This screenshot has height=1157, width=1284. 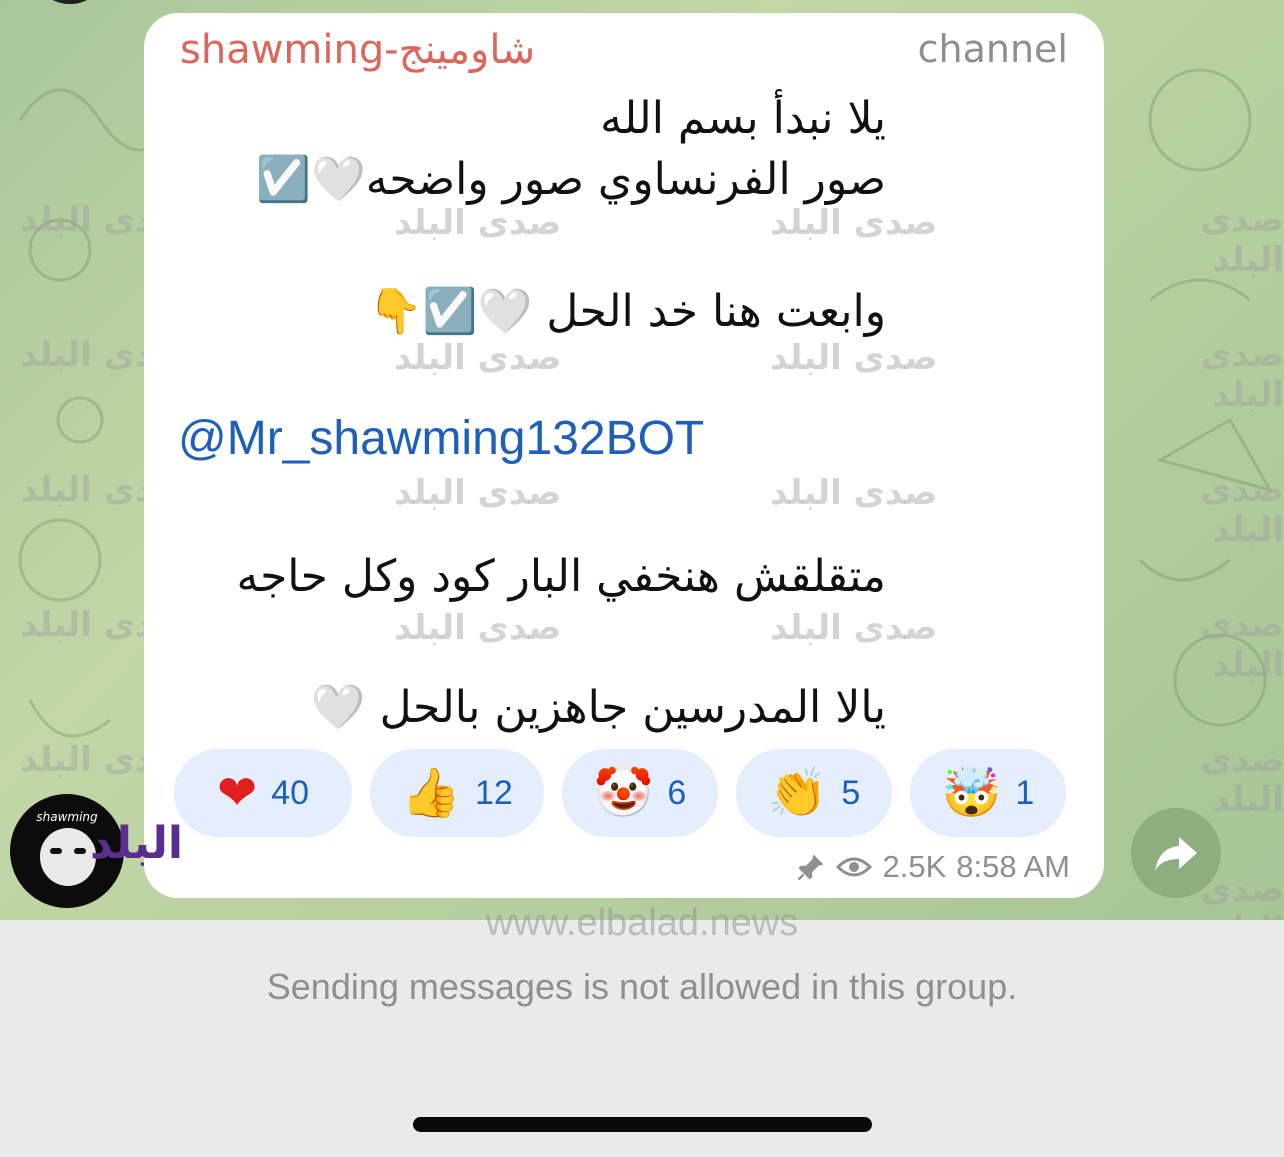 What do you see at coordinates (627, 311) in the screenshot?
I see `message-line: وابعت هنا خد الحل 🤍☑️👇` at bounding box center [627, 311].